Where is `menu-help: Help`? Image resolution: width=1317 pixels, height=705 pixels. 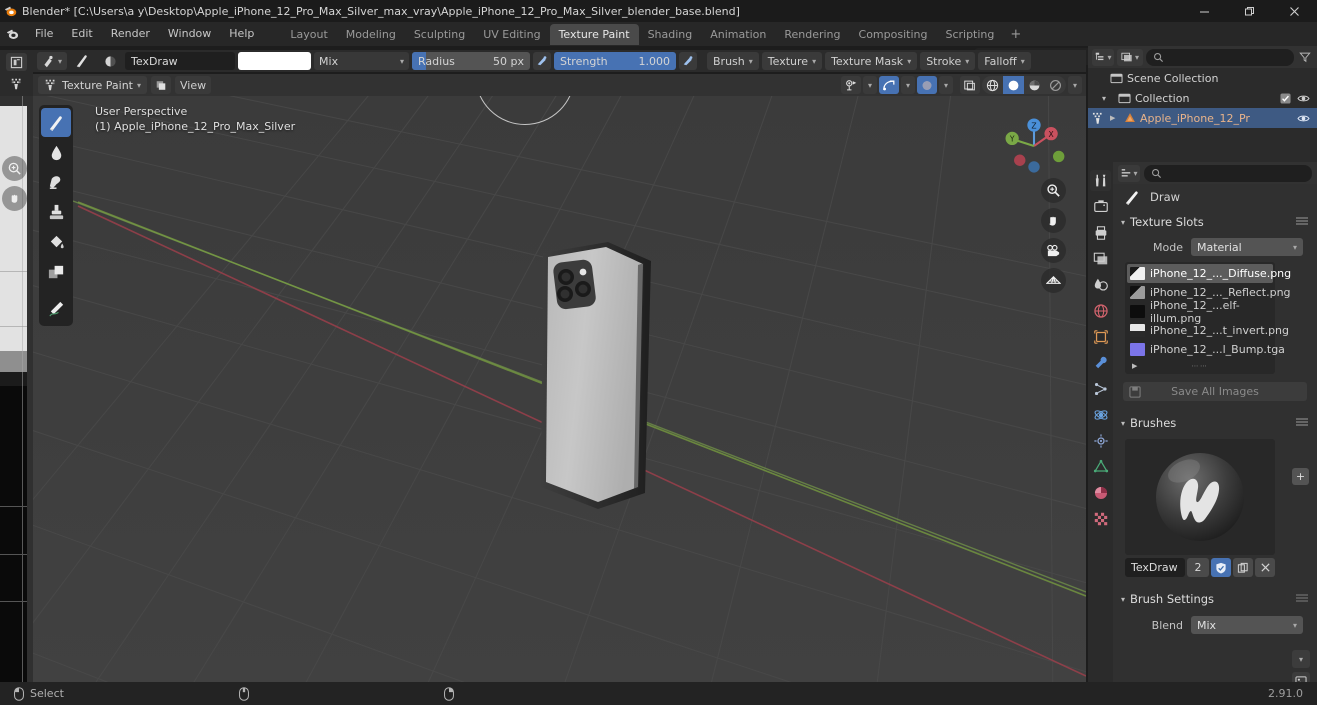
menu-help: Help is located at coordinates (241, 34).